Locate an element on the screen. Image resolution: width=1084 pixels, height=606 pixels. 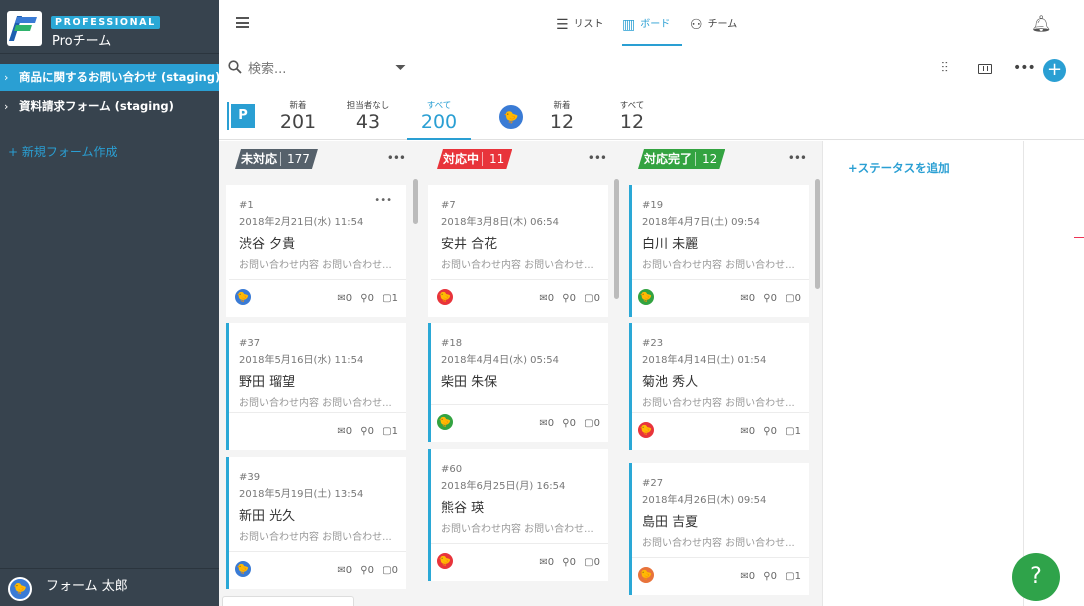
sidebar-form-item-brochure: › 資料請求フォーム (staging) is located at coordinates (109, 106).